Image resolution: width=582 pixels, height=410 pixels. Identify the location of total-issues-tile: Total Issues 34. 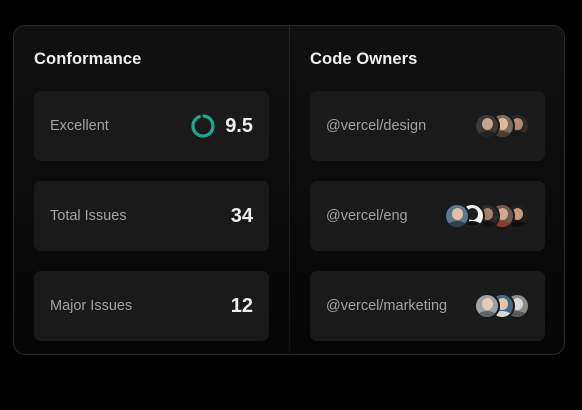
(151, 216).